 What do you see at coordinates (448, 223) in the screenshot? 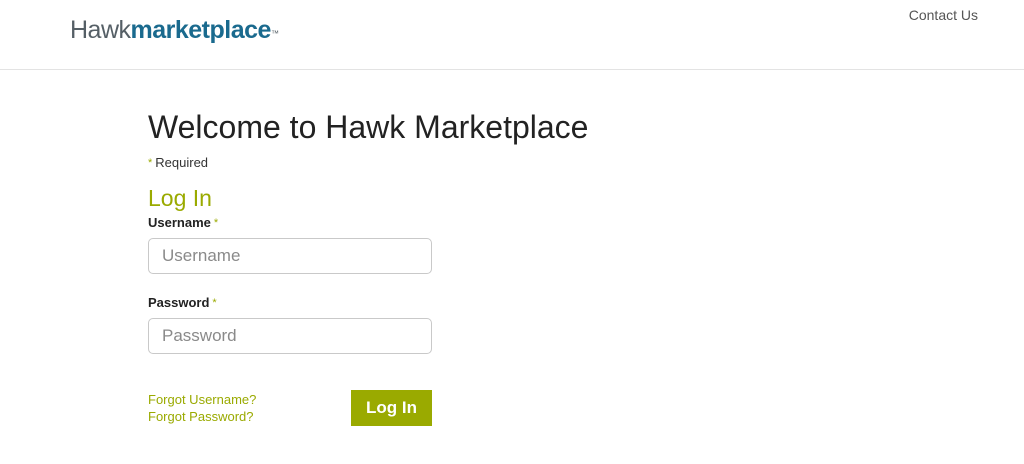
I see `username-label: Username *` at bounding box center [448, 223].